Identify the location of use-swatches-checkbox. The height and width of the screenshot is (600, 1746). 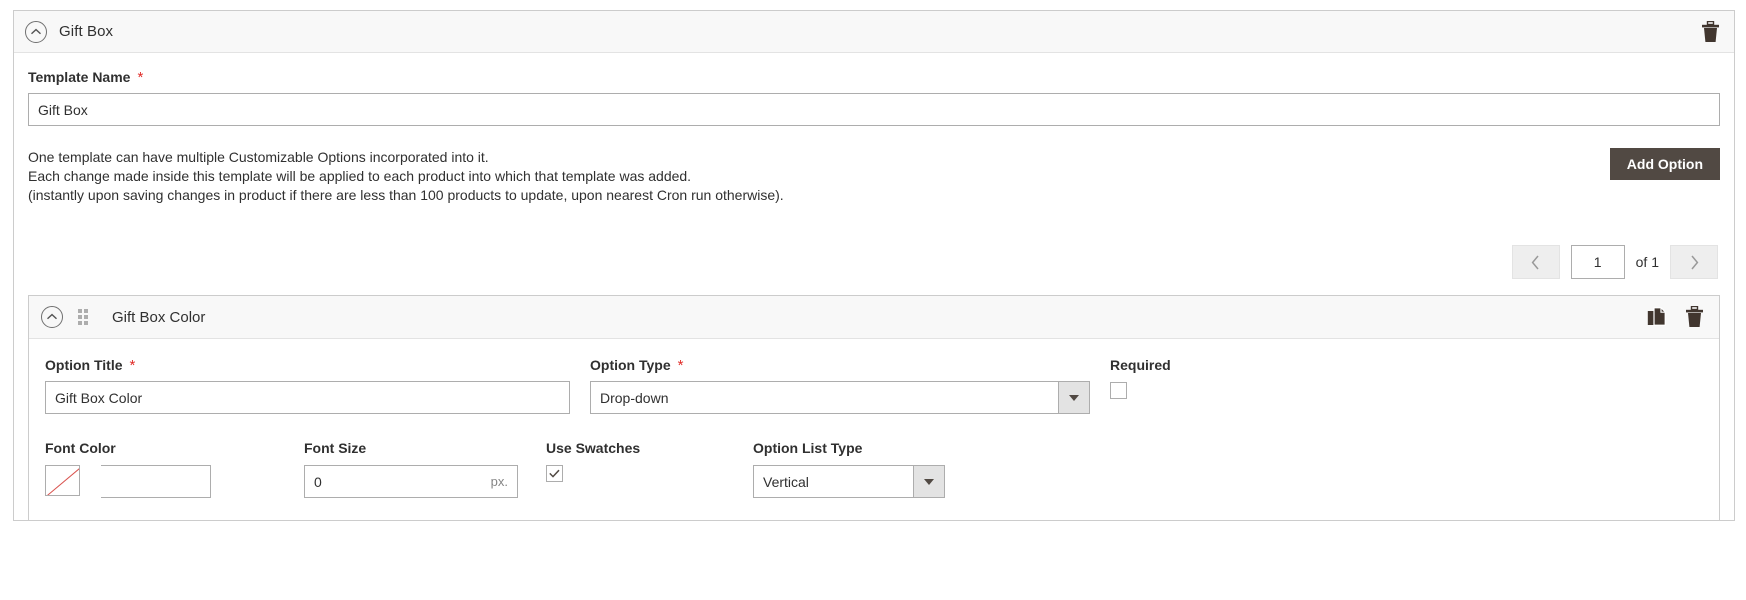
(554, 473).